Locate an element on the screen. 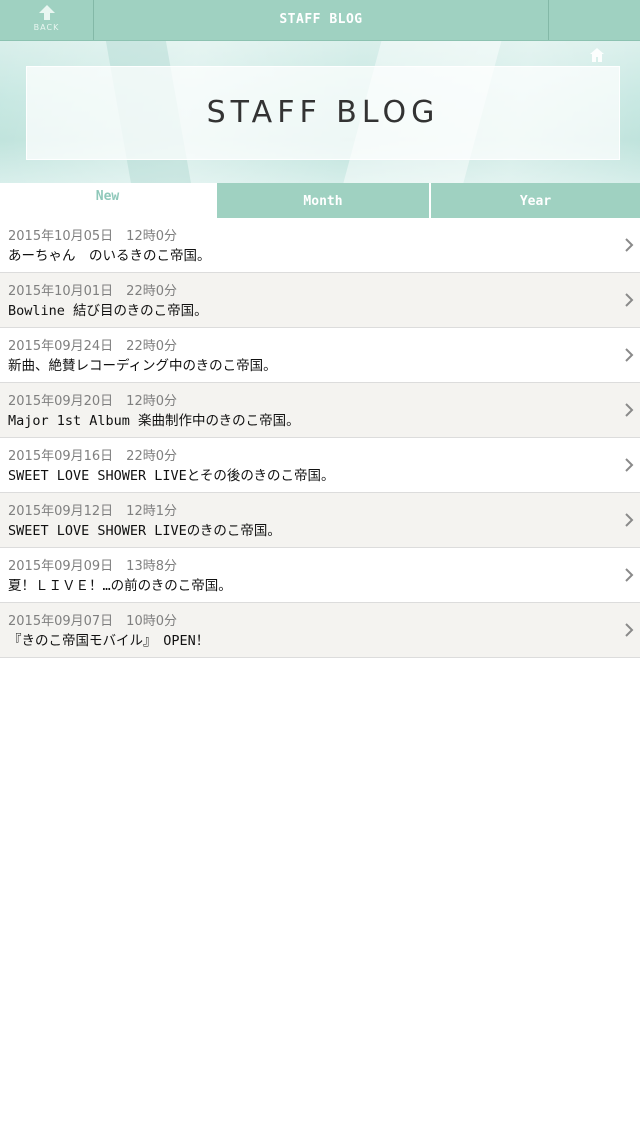 The height and width of the screenshot is (1136, 640). back-button: BACK is located at coordinates (47, 20).